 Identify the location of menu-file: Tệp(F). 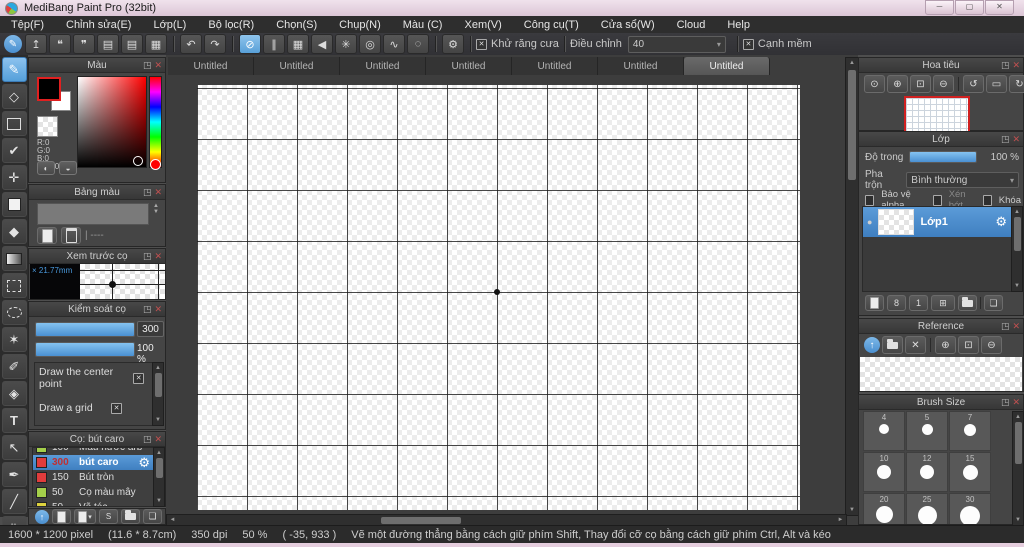
(27, 25).